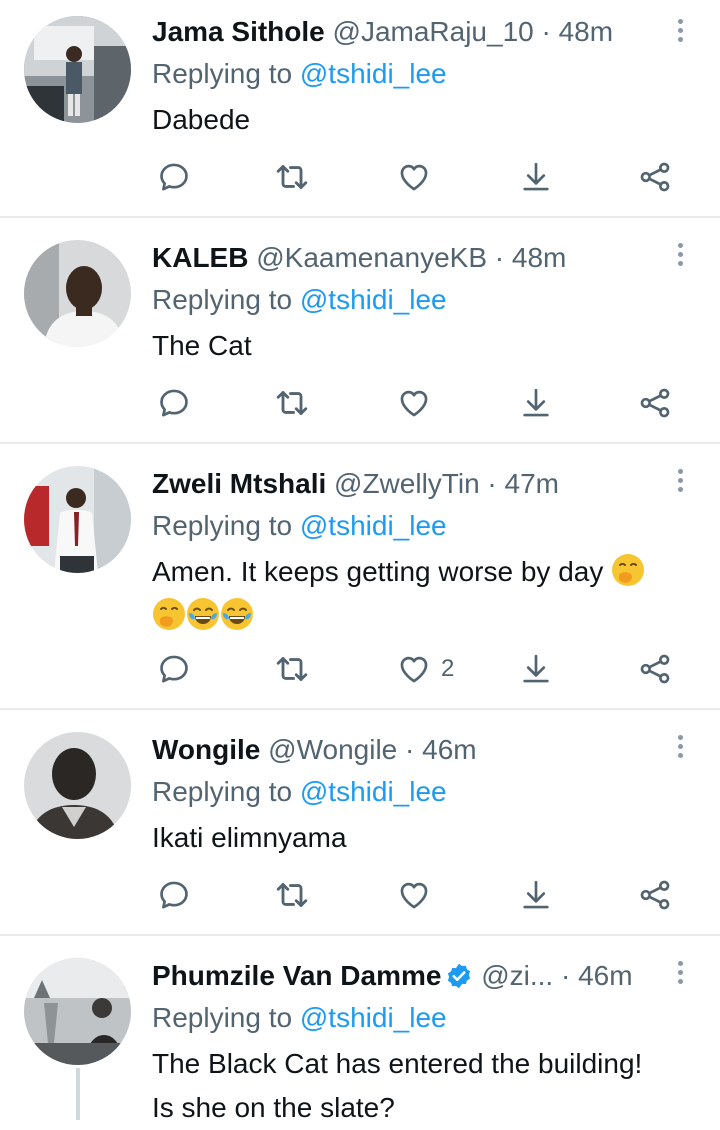  I want to click on tweet-text-line: Is she on the slate?, so click(273, 1107).